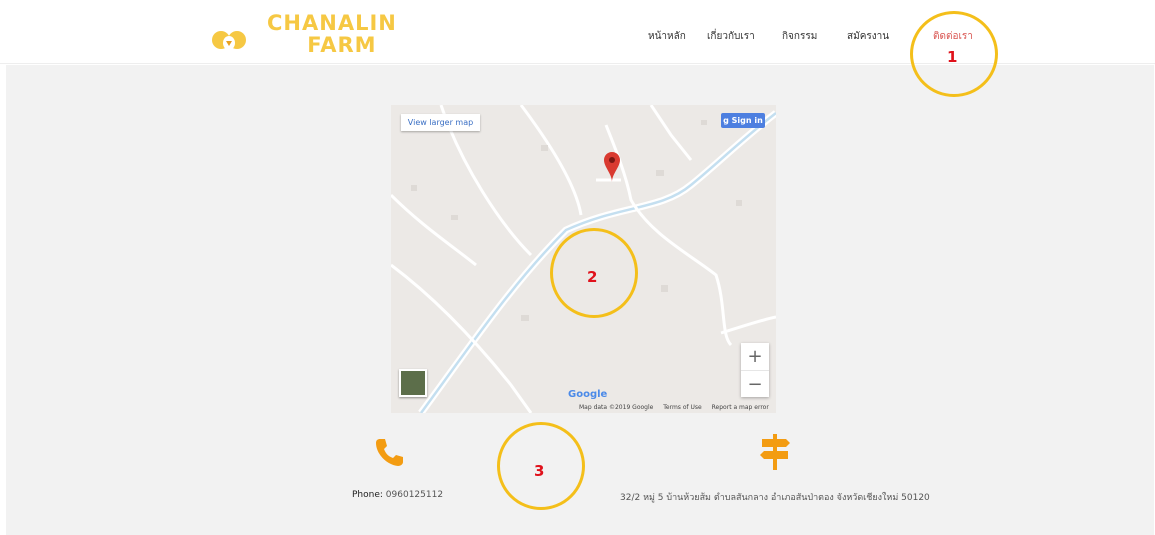  I want to click on location-pin-icon, so click(612, 167).